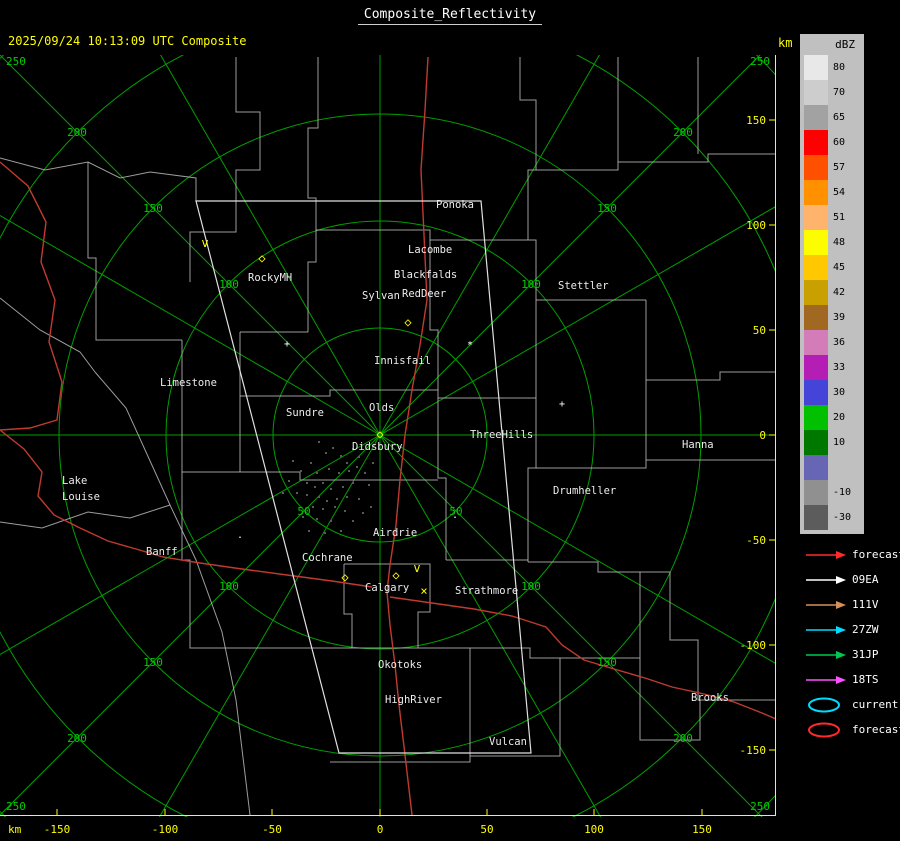 The width and height of the screenshot is (900, 841). What do you see at coordinates (416, 568) in the screenshot?
I see `arrow-marker: v` at bounding box center [416, 568].